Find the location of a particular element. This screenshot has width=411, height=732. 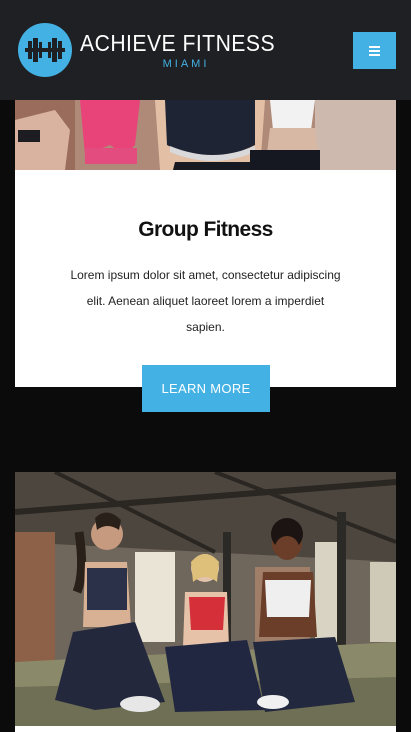

brand-text: ACHIEVE FITNESS MIAMI is located at coordinates (186, 50).